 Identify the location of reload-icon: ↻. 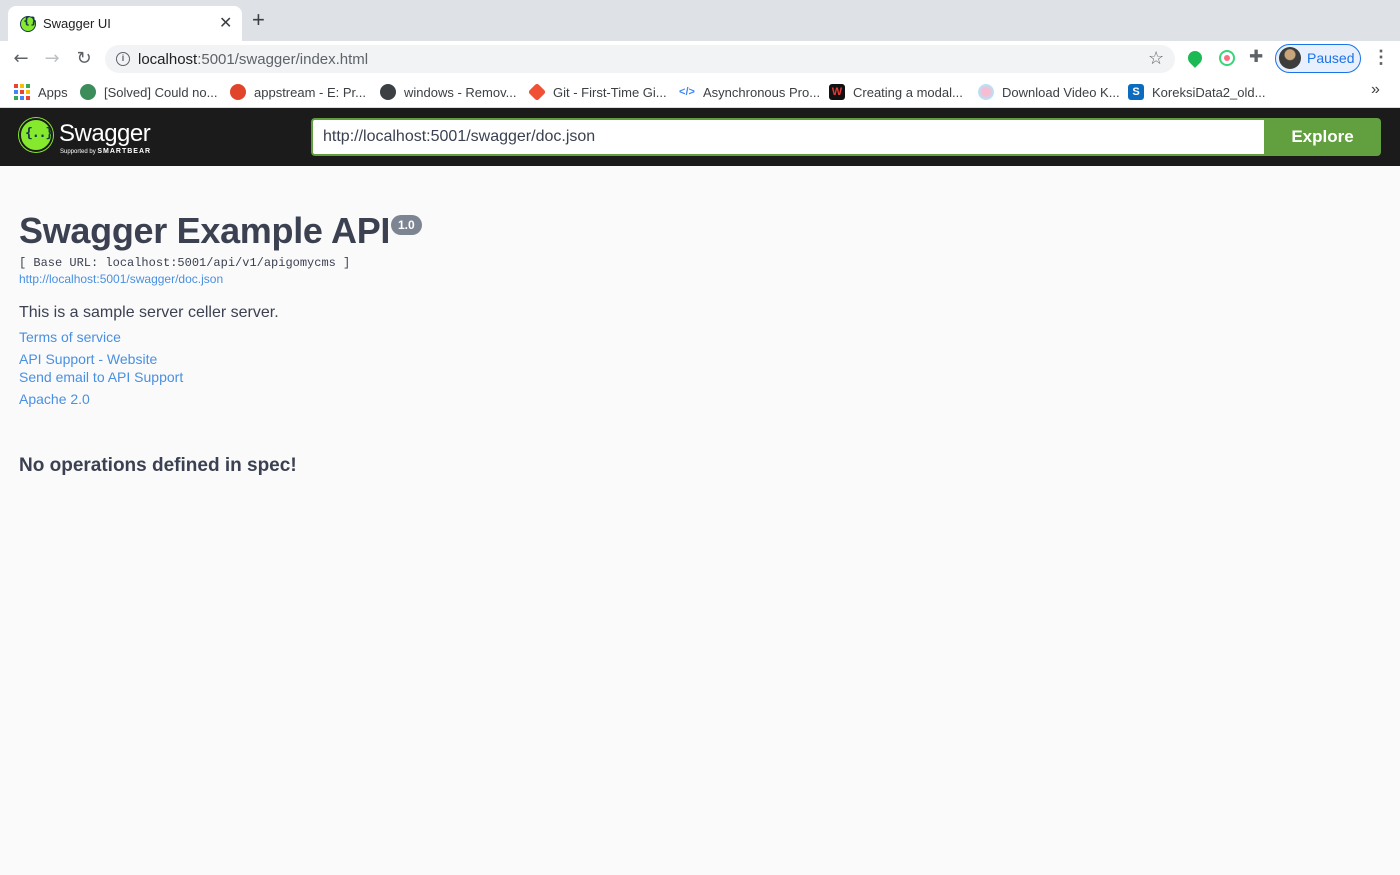
(84, 59).